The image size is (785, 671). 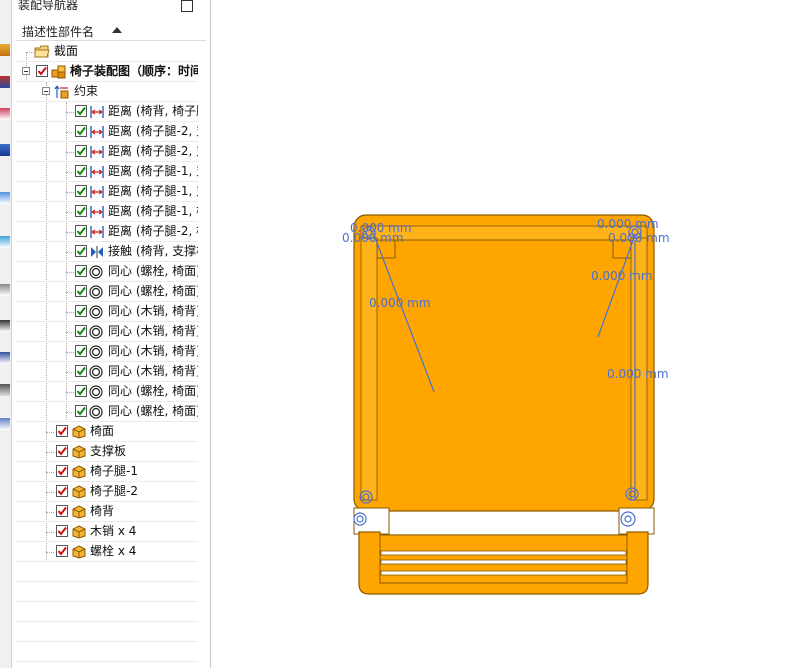 What do you see at coordinates (107, 212) in the screenshot?
I see `tree-row-constraint: 距离 (椅子腿-1, 椅` at bounding box center [107, 212].